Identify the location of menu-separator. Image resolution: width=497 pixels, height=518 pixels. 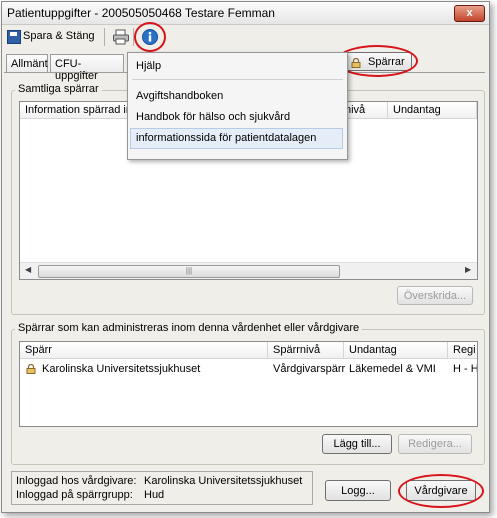
(237, 79).